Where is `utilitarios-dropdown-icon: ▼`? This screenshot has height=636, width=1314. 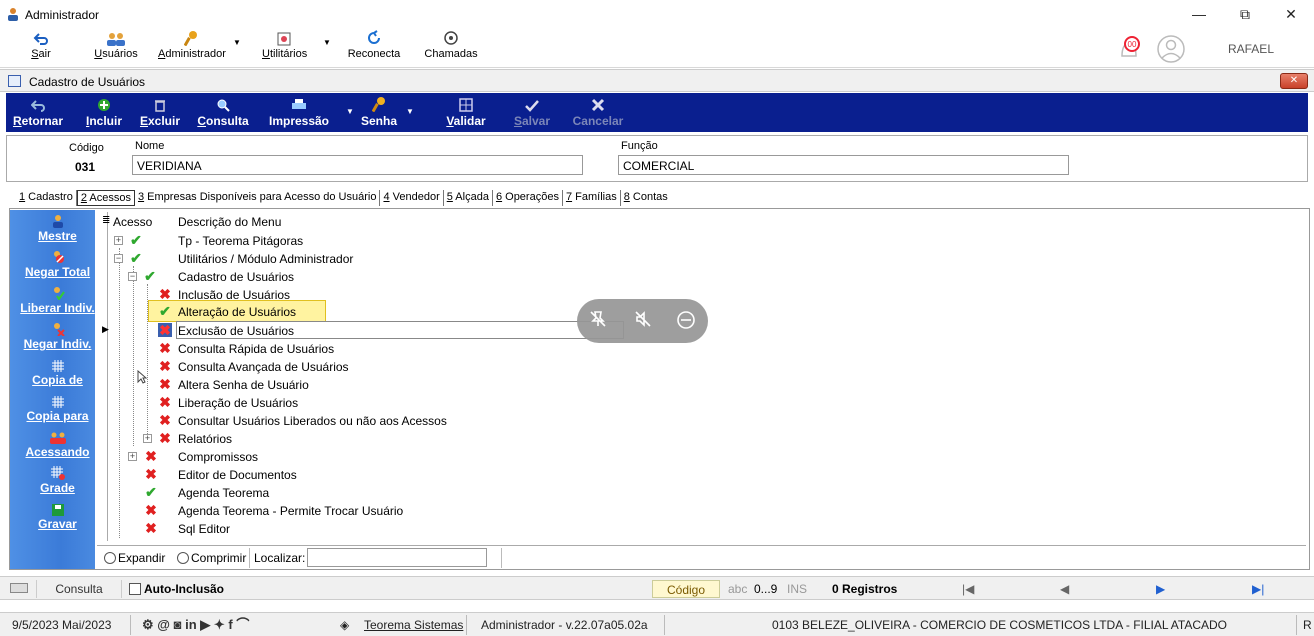
utilitarios-dropdown-icon: ▼ is located at coordinates (327, 42).